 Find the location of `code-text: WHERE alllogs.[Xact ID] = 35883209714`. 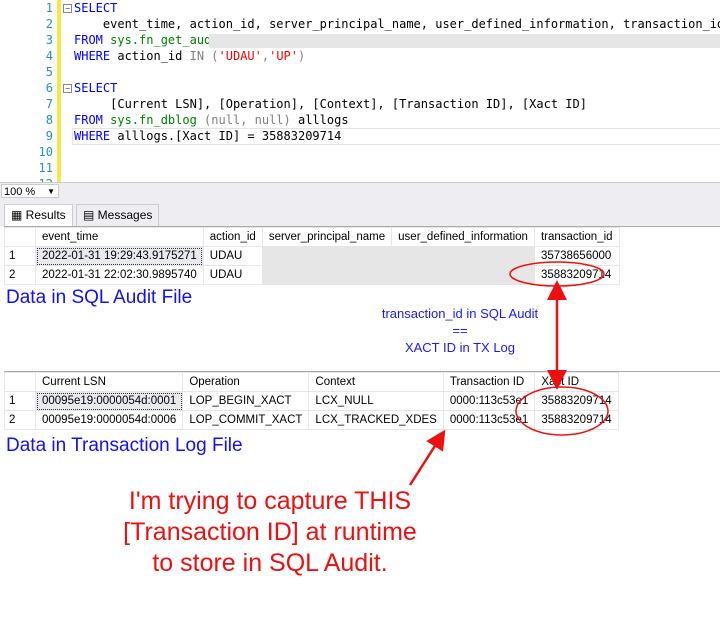

code-text: WHERE alllogs.[Xact ID] = 35883209714 is located at coordinates (207, 136).